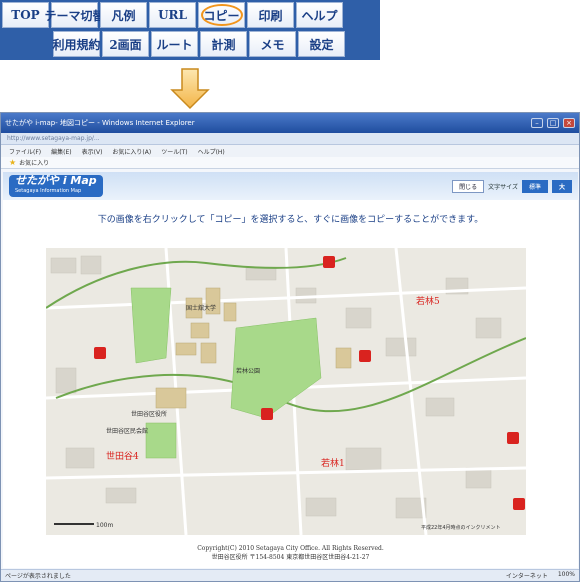  What do you see at coordinates (569, 123) in the screenshot?
I see `close-icon: ×` at bounding box center [569, 123].